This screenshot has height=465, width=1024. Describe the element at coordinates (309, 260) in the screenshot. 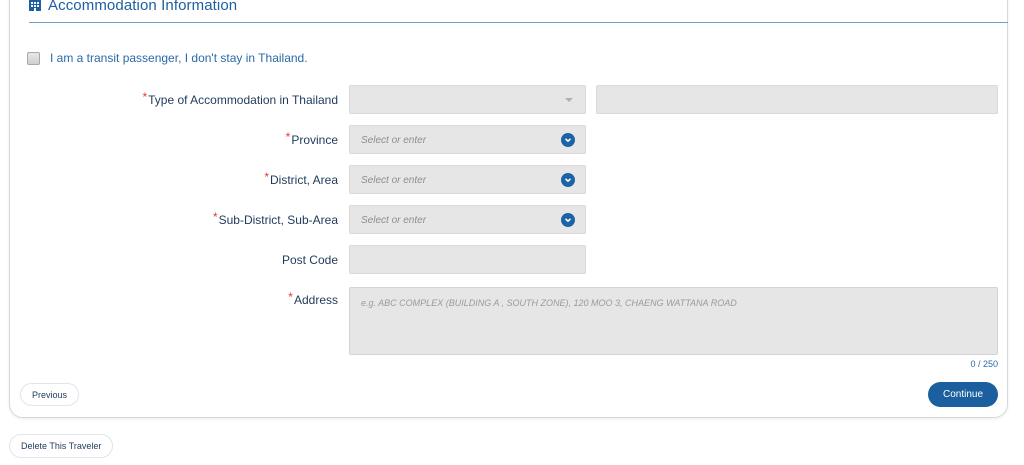

I see `post-code-label: Post Code` at that location.